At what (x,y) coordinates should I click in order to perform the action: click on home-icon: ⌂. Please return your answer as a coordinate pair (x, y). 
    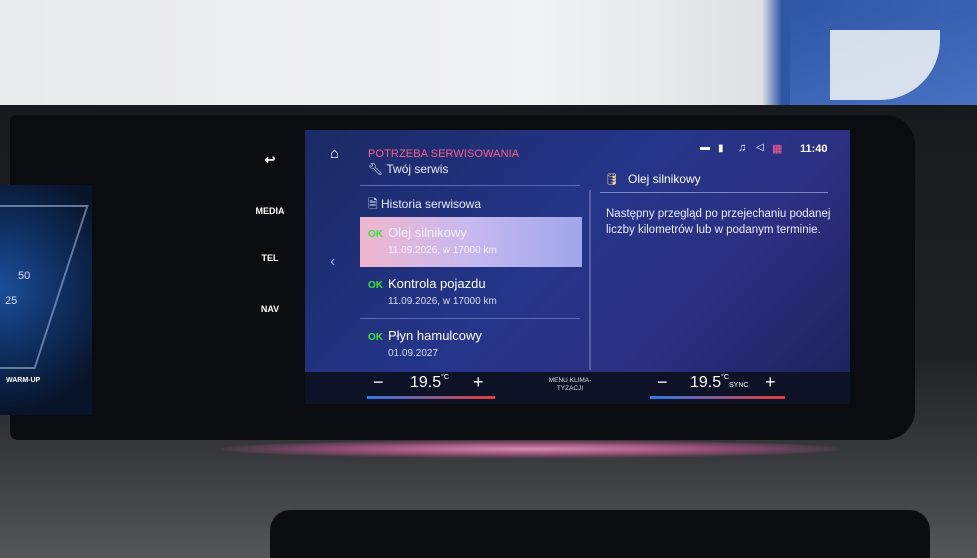
    Looking at the image, I should click on (338, 153).